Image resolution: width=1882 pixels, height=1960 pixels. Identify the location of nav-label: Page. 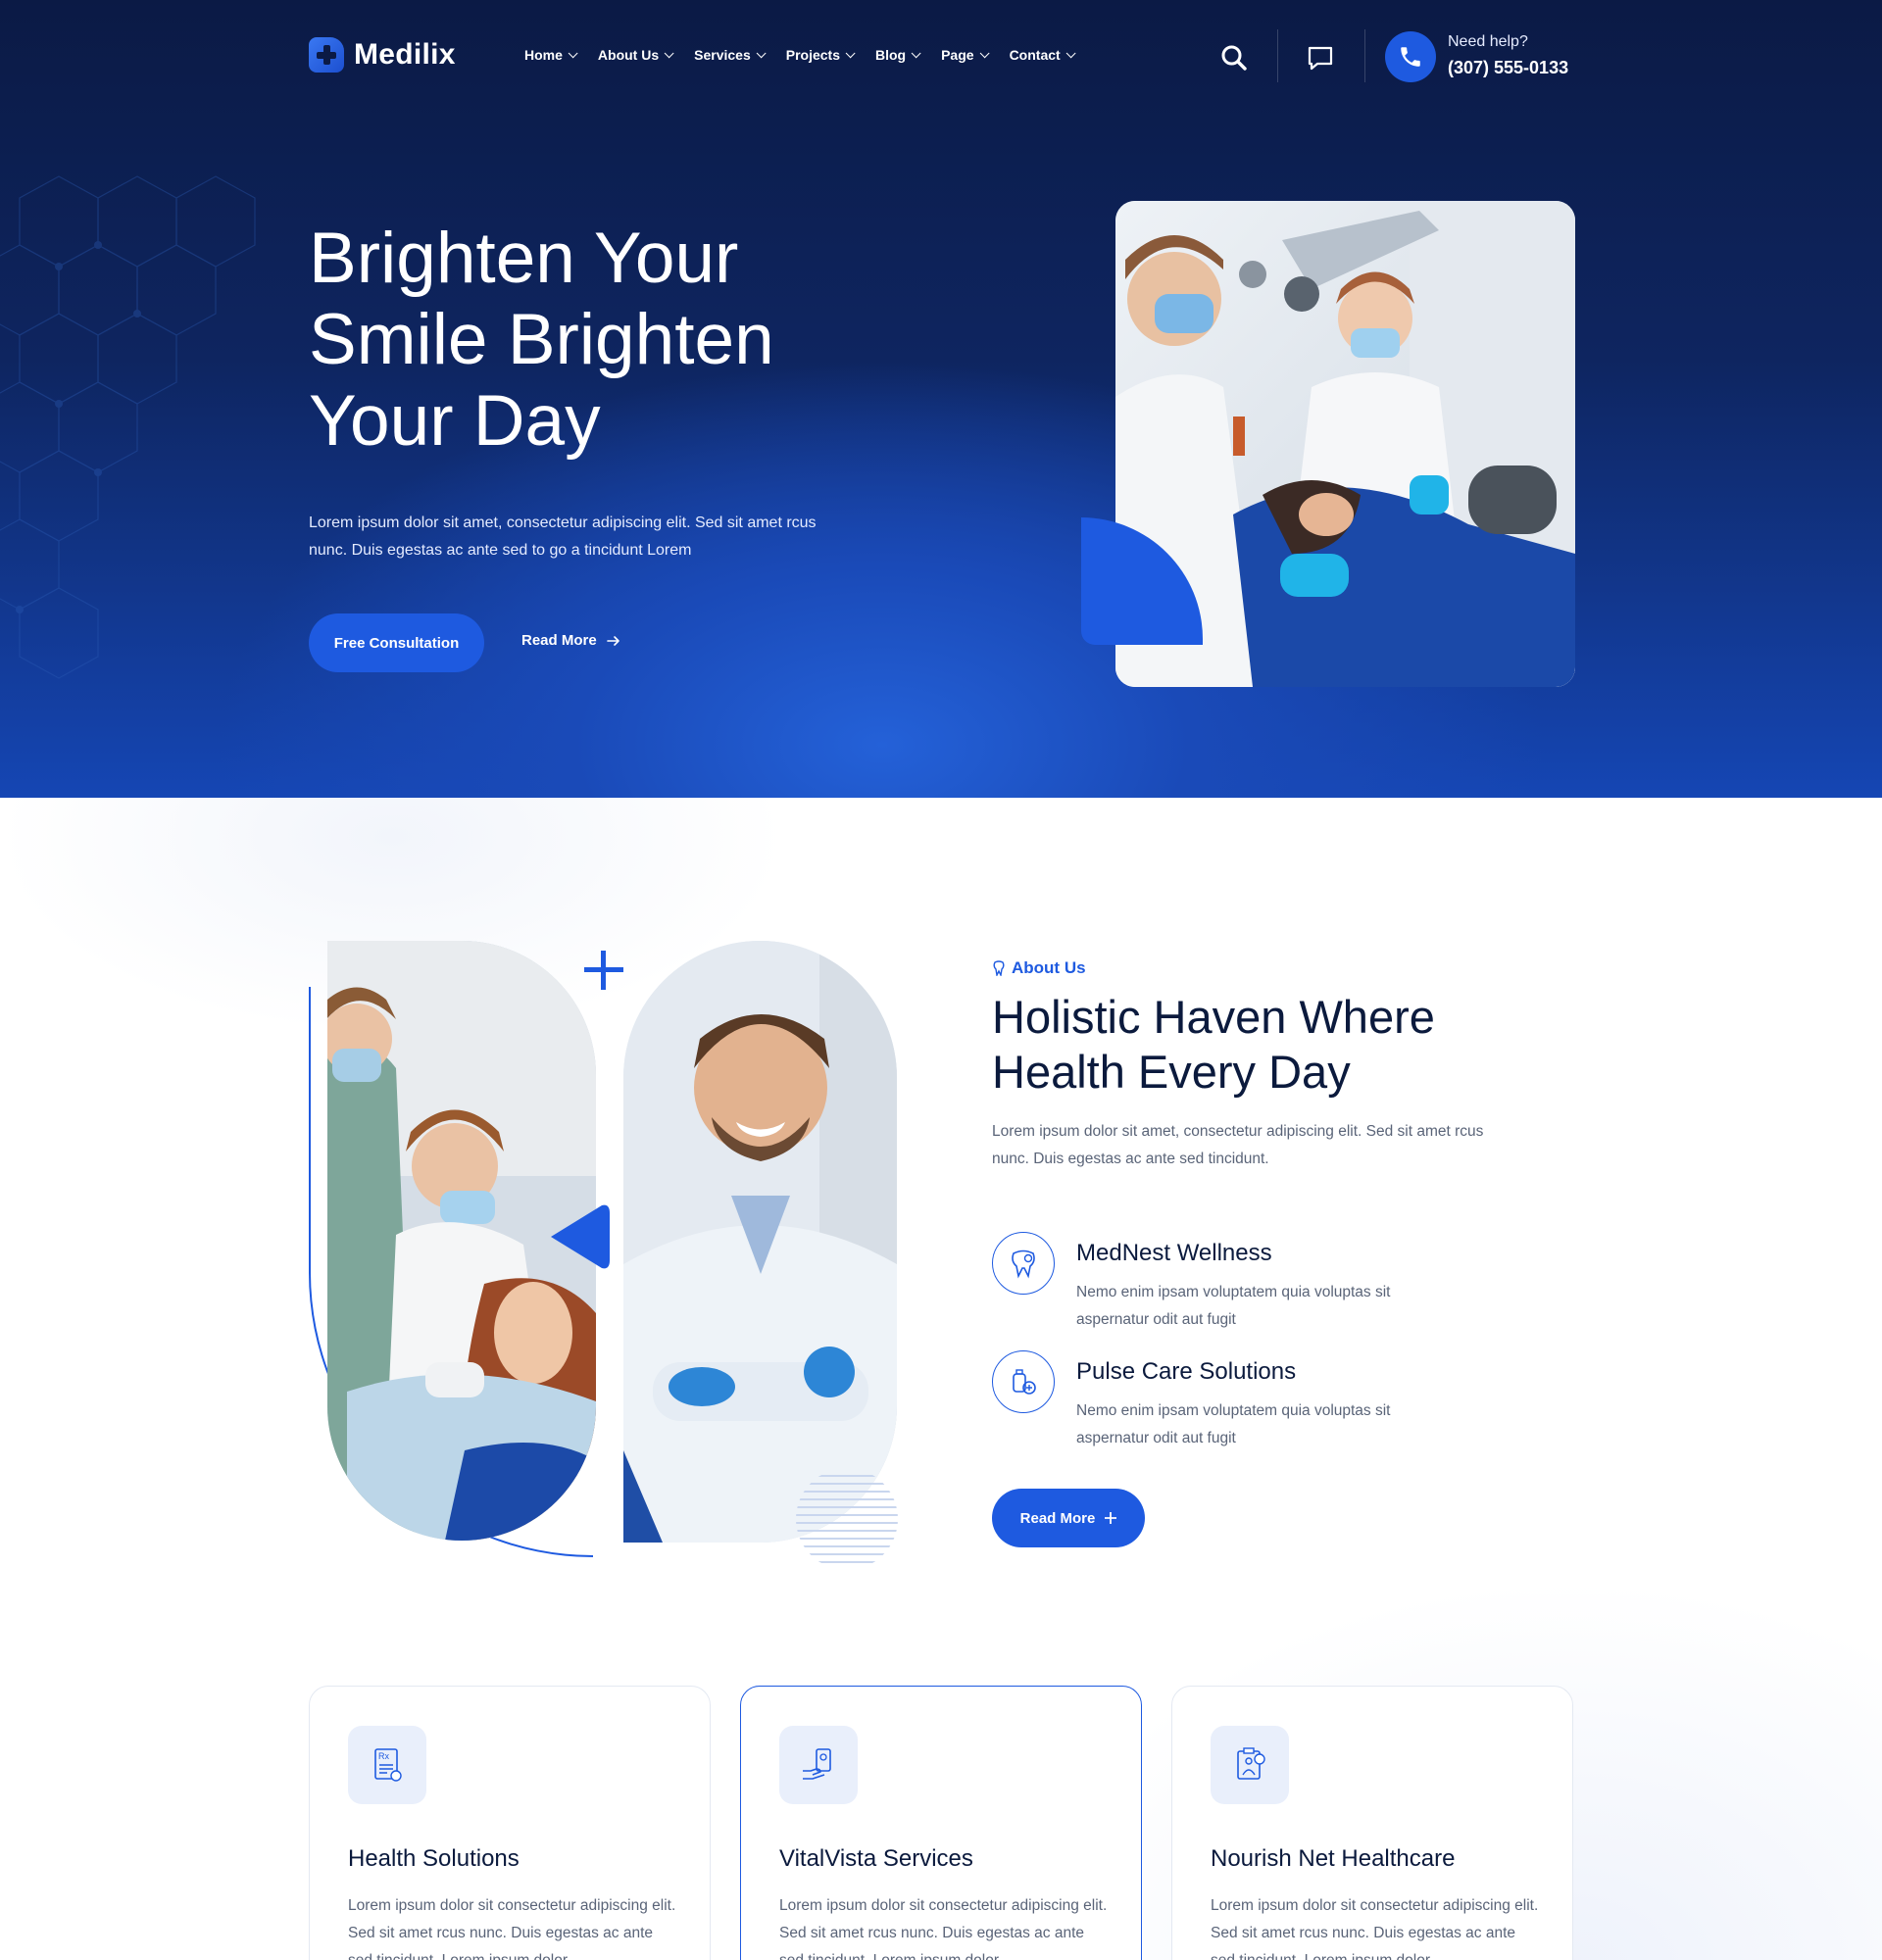
(958, 55).